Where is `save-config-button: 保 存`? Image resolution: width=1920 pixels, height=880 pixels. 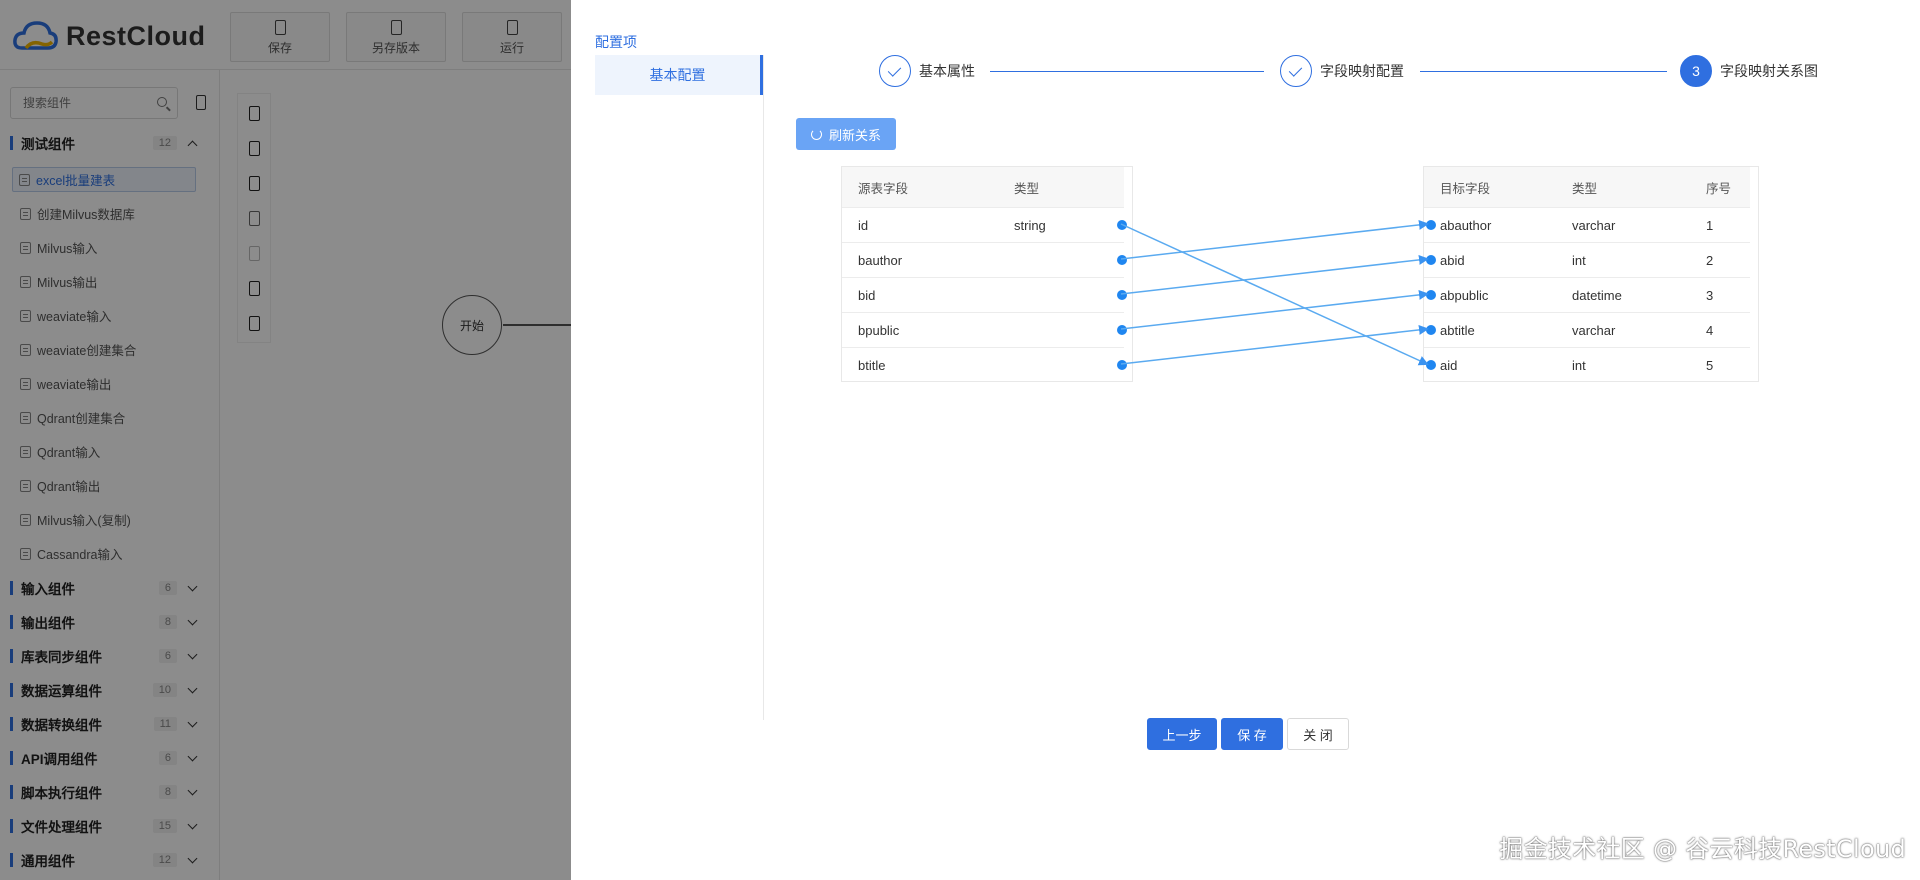 save-config-button: 保 存 is located at coordinates (1252, 734).